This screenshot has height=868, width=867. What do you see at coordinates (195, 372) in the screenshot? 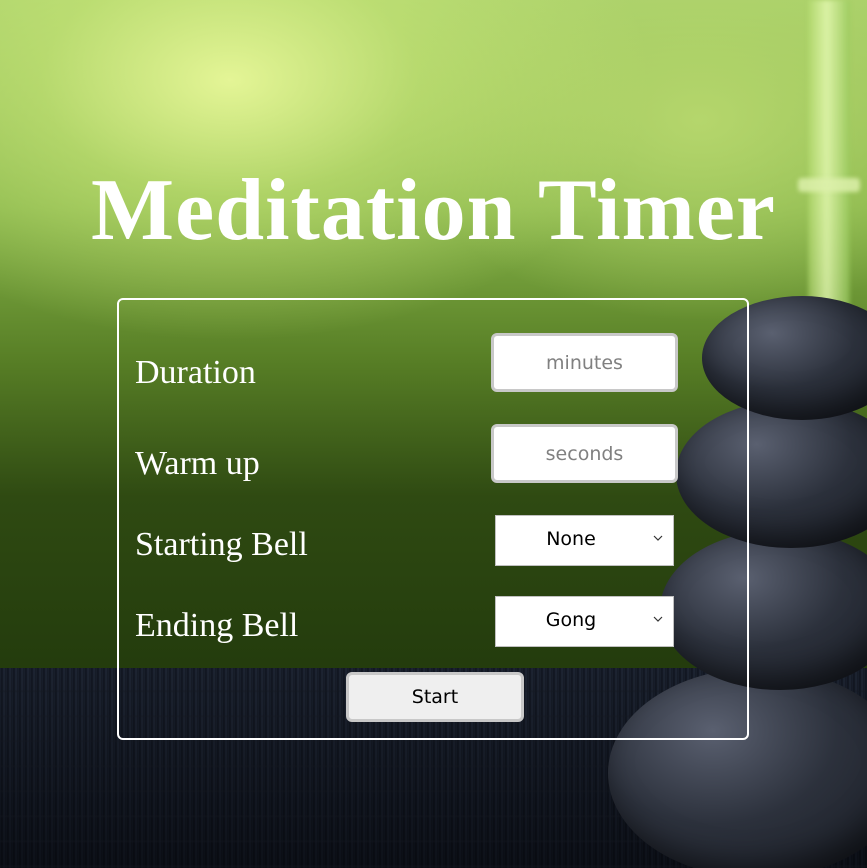
I see `duration-label: Duration` at bounding box center [195, 372].